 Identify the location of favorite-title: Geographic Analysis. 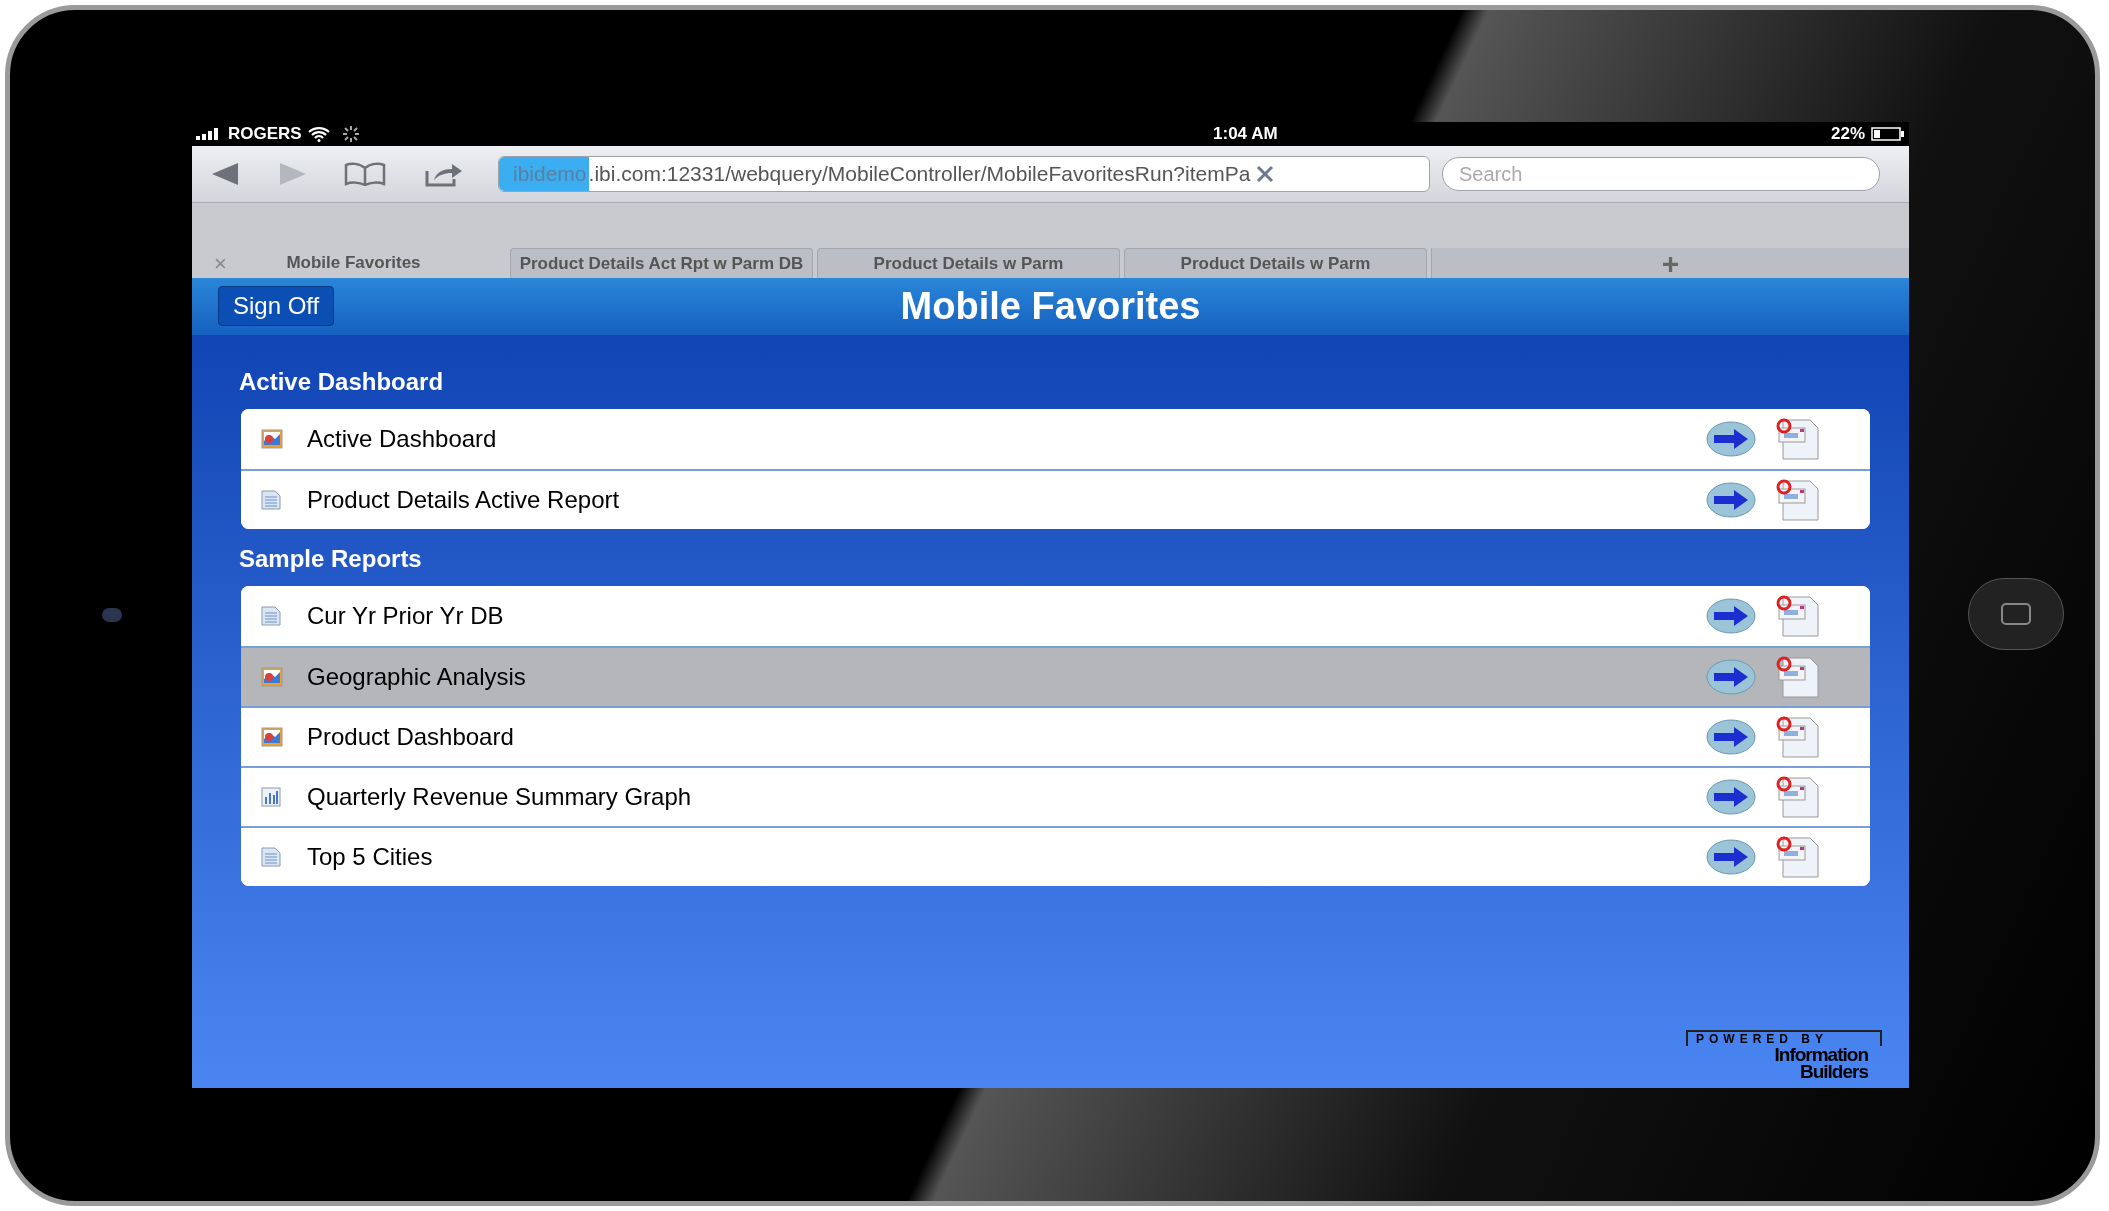
(417, 677).